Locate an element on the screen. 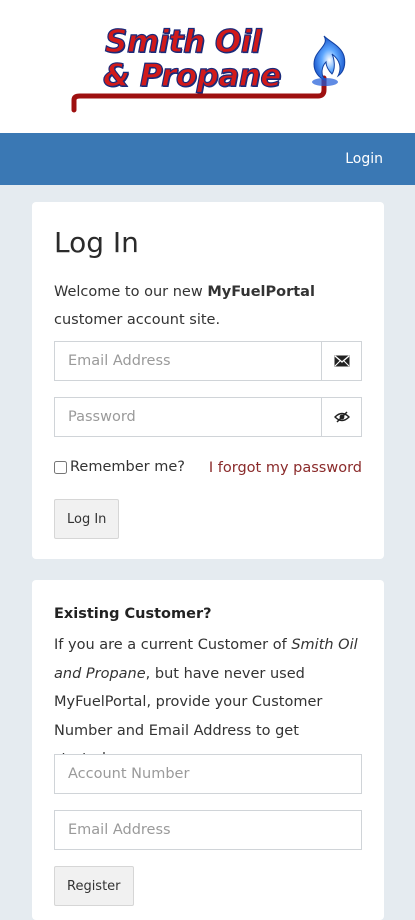 This screenshot has height=920, width=415. brand-name-line1: Smith Oil is located at coordinates (183, 41).